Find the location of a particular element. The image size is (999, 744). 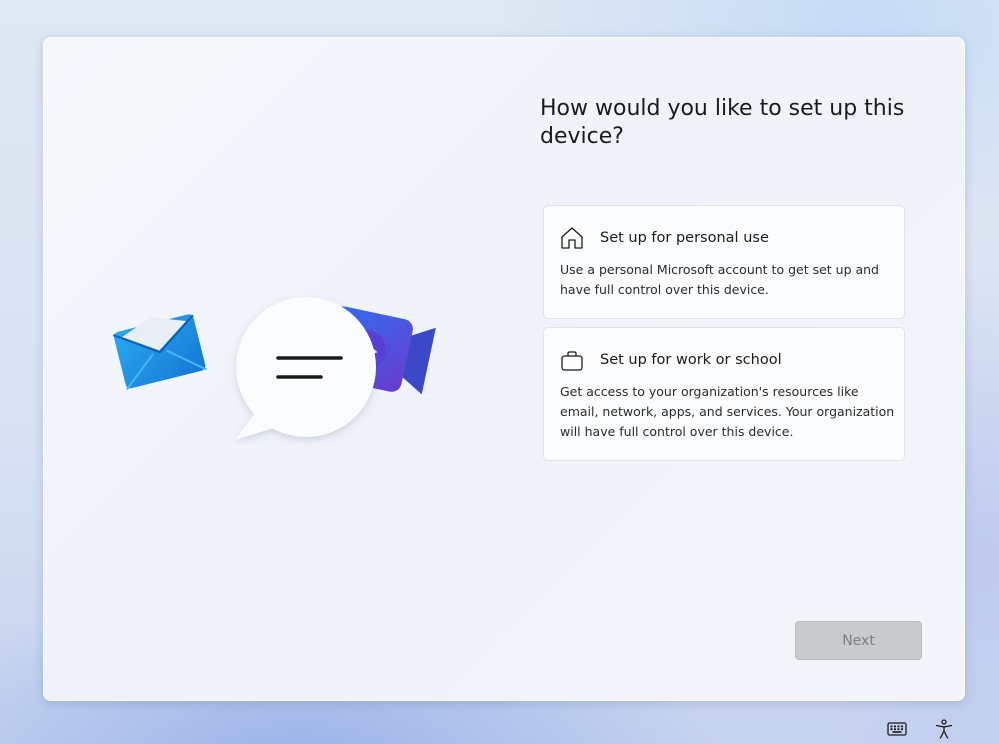

setup-illustration is located at coordinates (274, 368).